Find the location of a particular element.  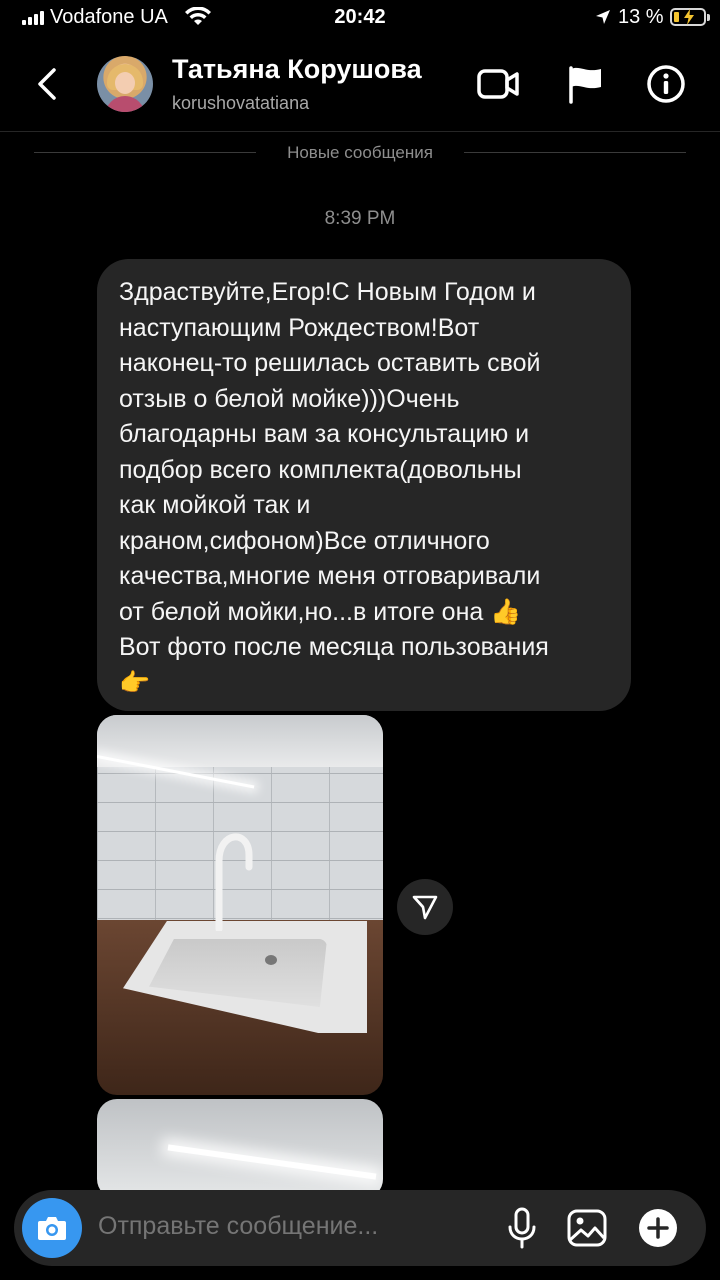

send-icon is located at coordinates (425, 907).